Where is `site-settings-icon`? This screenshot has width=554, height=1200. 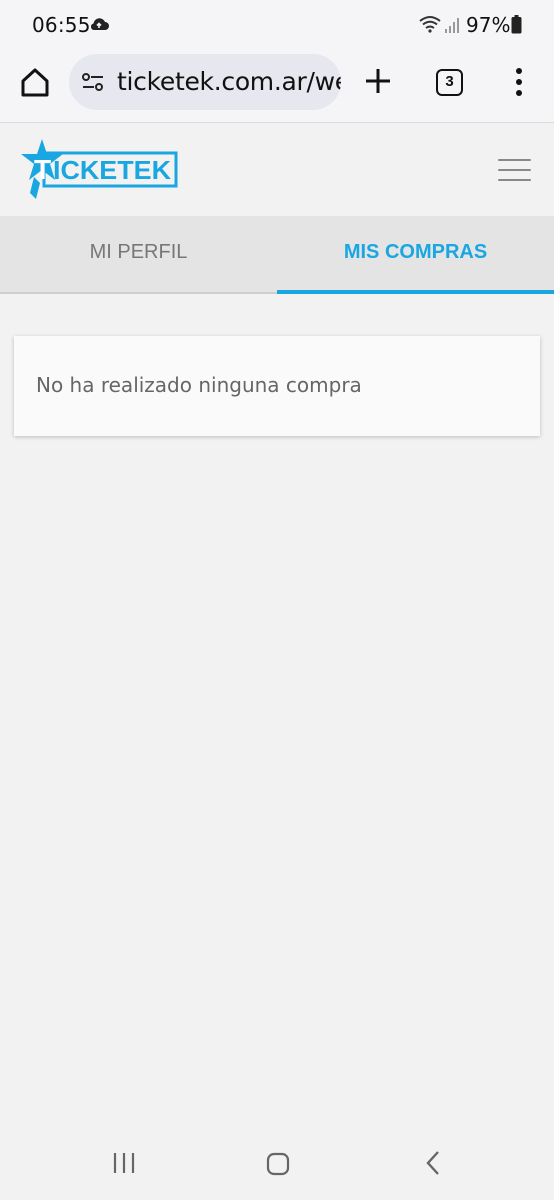 site-settings-icon is located at coordinates (93, 84).